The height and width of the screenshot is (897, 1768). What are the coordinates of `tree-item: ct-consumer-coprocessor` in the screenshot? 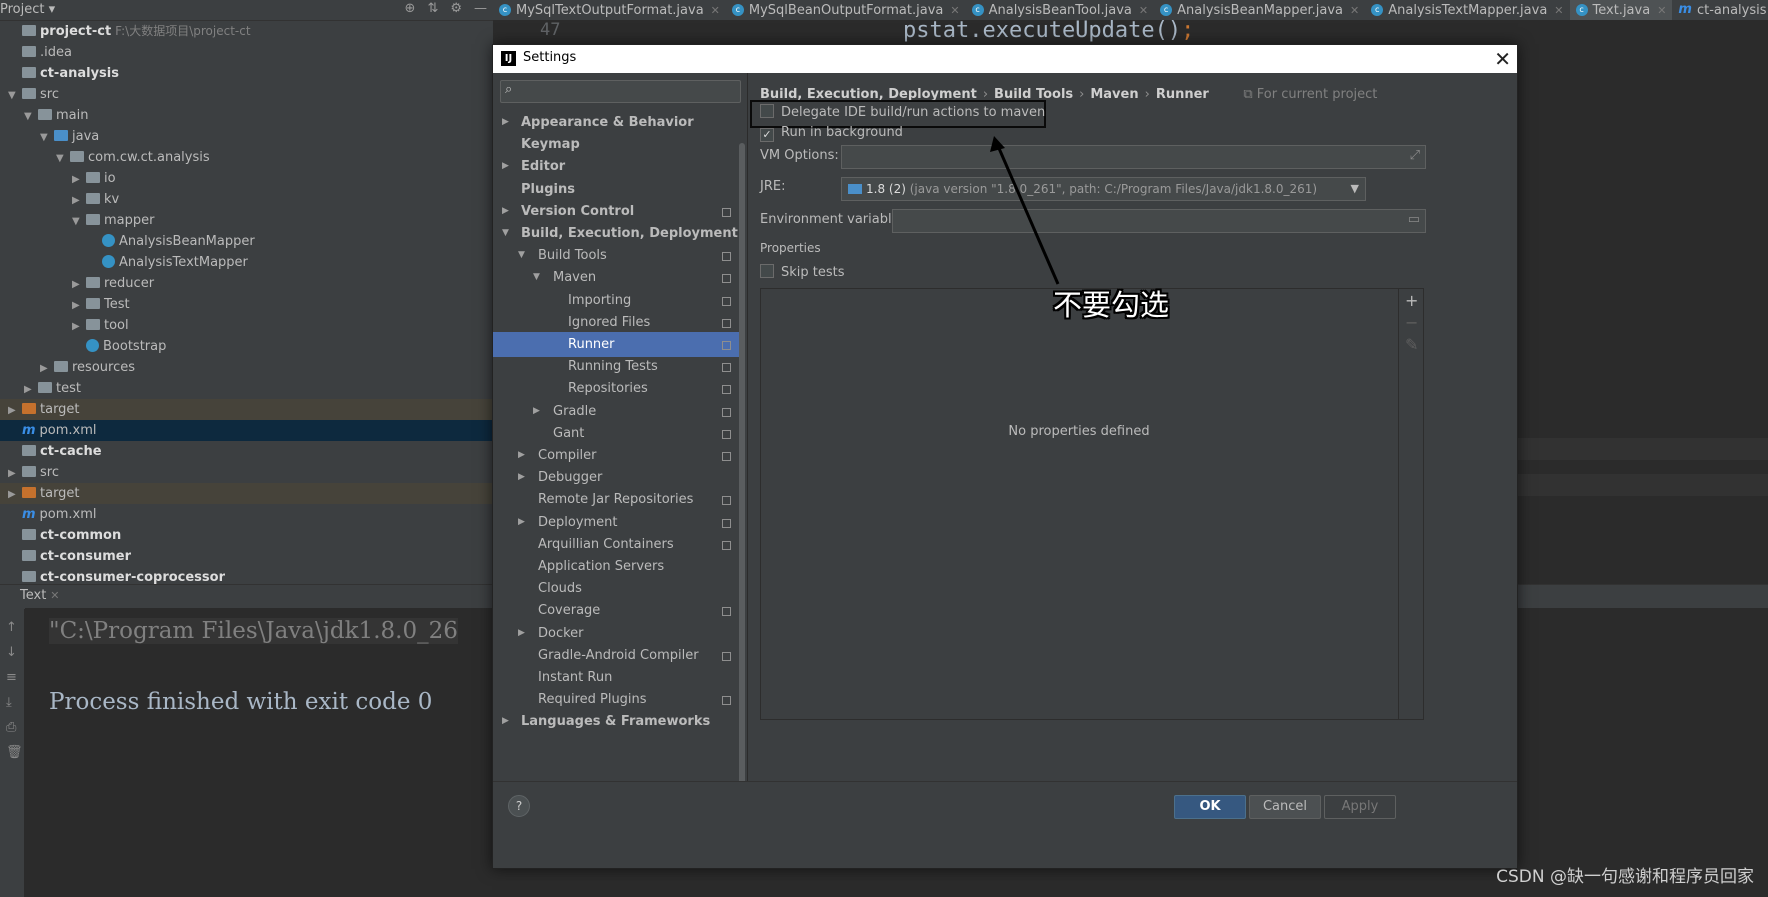 It's located at (246, 575).